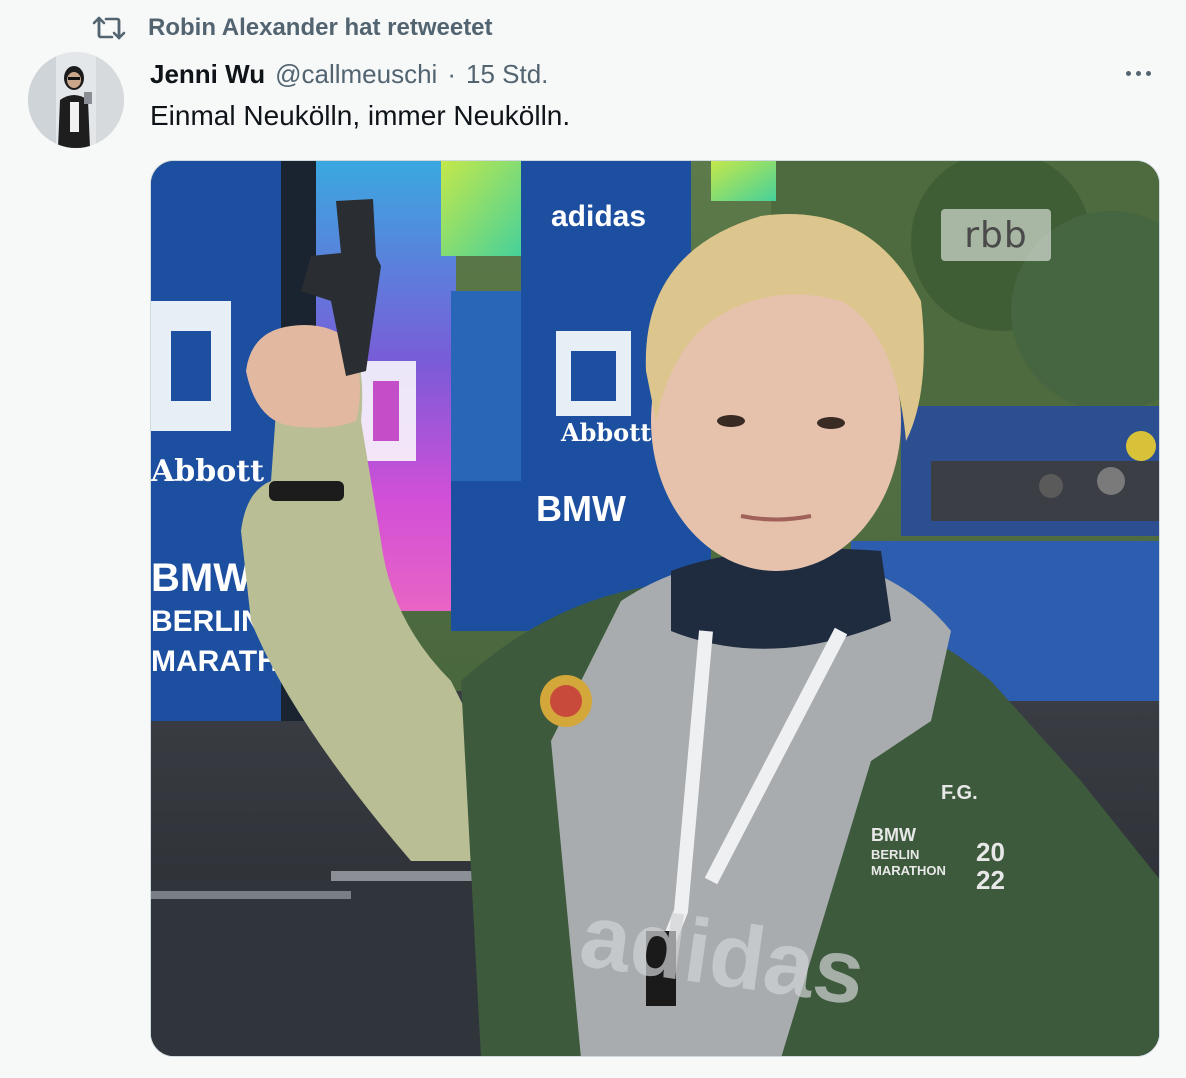  What do you see at coordinates (207, 621) in the screenshot?
I see `banner-berlin-left: BERLIN` at bounding box center [207, 621].